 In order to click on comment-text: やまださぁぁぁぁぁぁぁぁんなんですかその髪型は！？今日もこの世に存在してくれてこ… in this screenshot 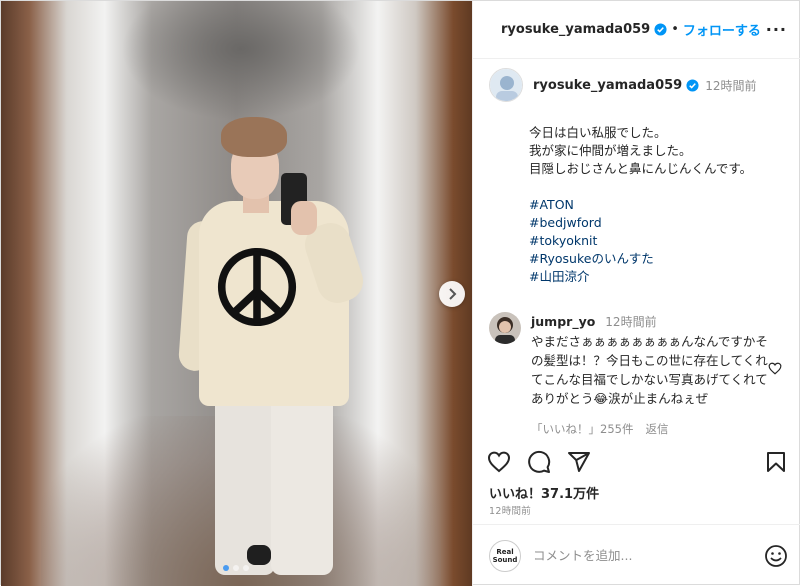, I will do `click(649, 370)`.